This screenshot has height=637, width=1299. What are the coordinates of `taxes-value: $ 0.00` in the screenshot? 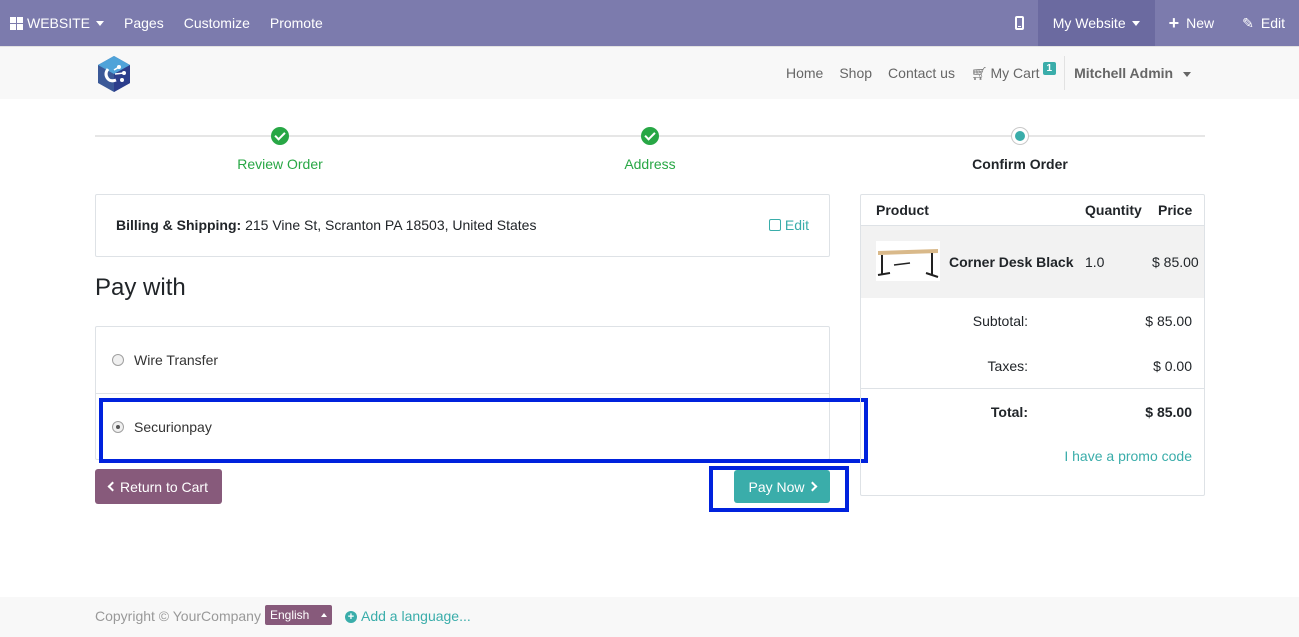 It's located at (1172, 366).